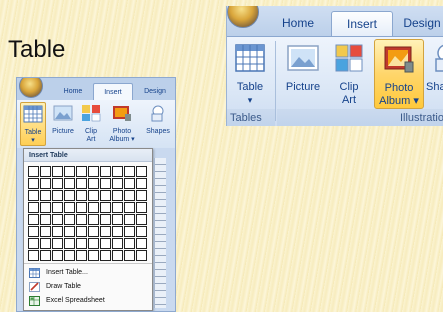 The image size is (443, 312). Describe the element at coordinates (298, 23) in the screenshot. I see `tab-home: Home` at that location.